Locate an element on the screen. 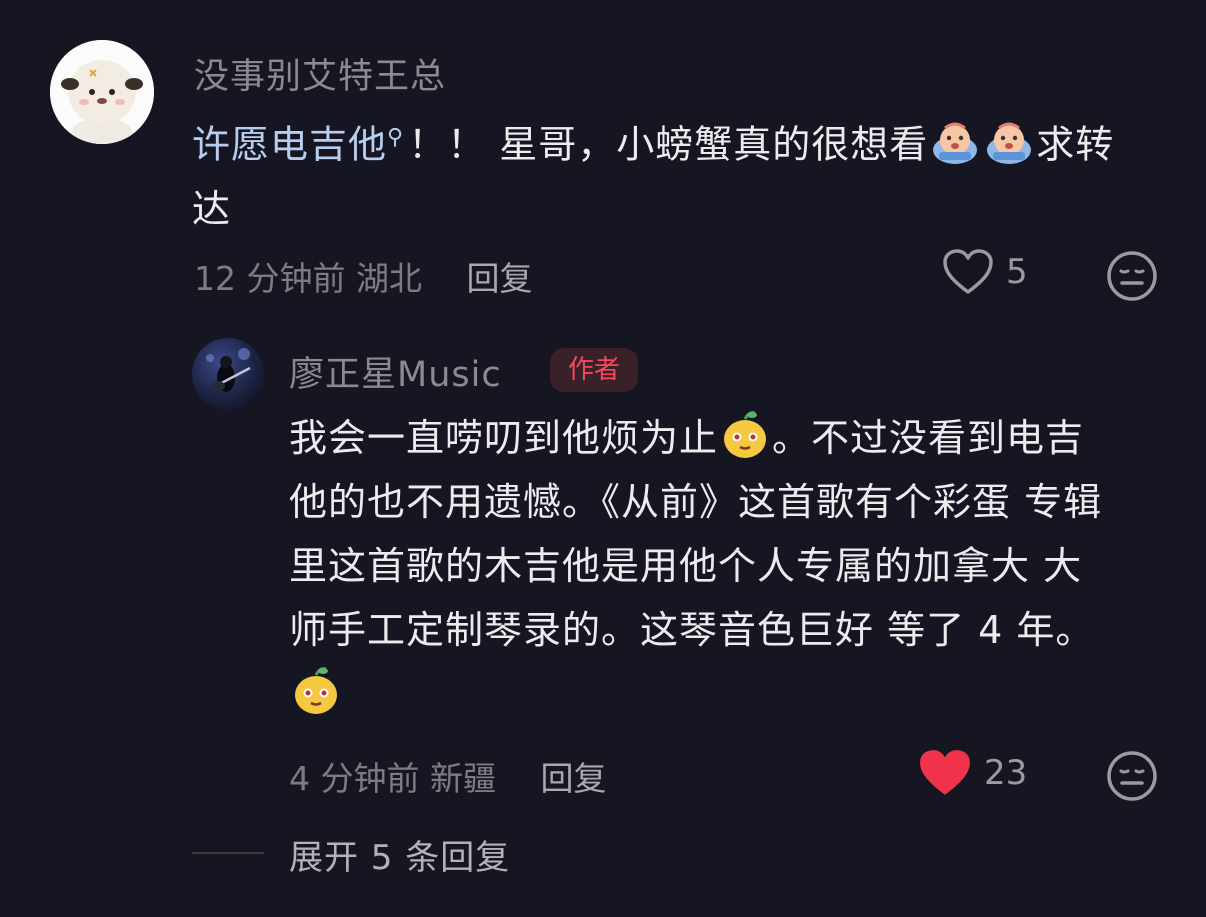 The width and height of the screenshot is (1206, 917). comment-body: 许愿电吉他⚲！！ 星哥，小螃蟹真的很想看 求转 达 is located at coordinates (682, 173).